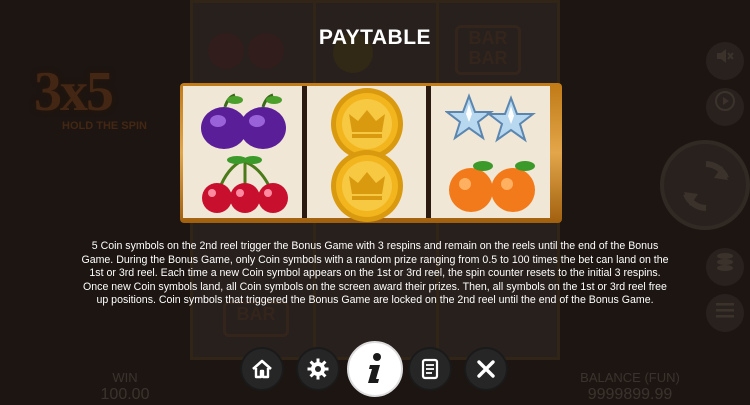  I want to click on gear-icon, so click(318, 369).